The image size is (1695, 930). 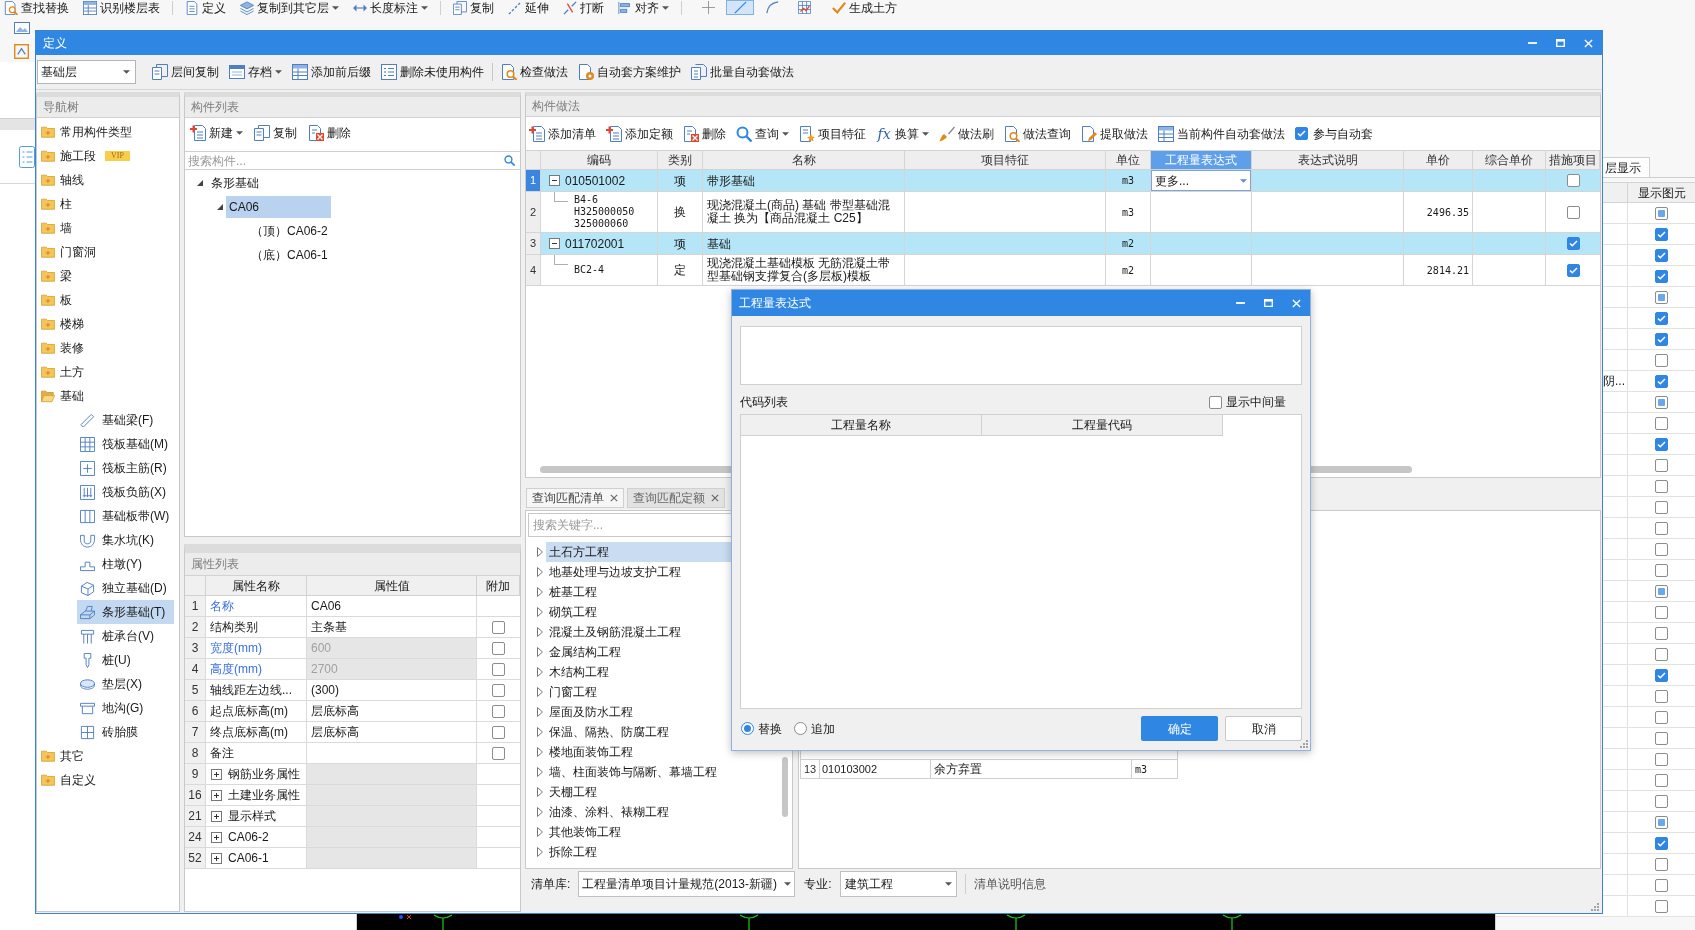 What do you see at coordinates (669, 852) in the screenshot?
I see `tree-item: 拆除工程` at bounding box center [669, 852].